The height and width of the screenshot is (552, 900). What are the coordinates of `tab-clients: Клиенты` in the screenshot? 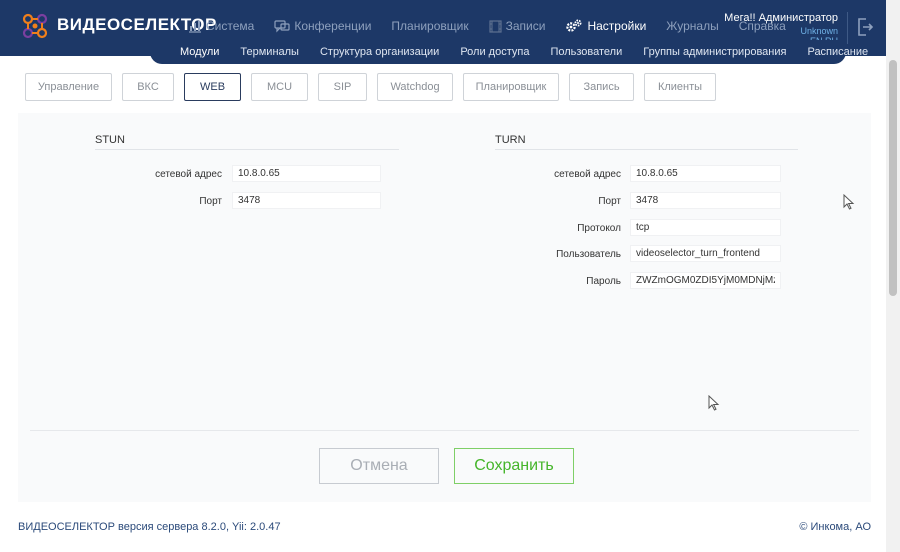 It's located at (680, 87).